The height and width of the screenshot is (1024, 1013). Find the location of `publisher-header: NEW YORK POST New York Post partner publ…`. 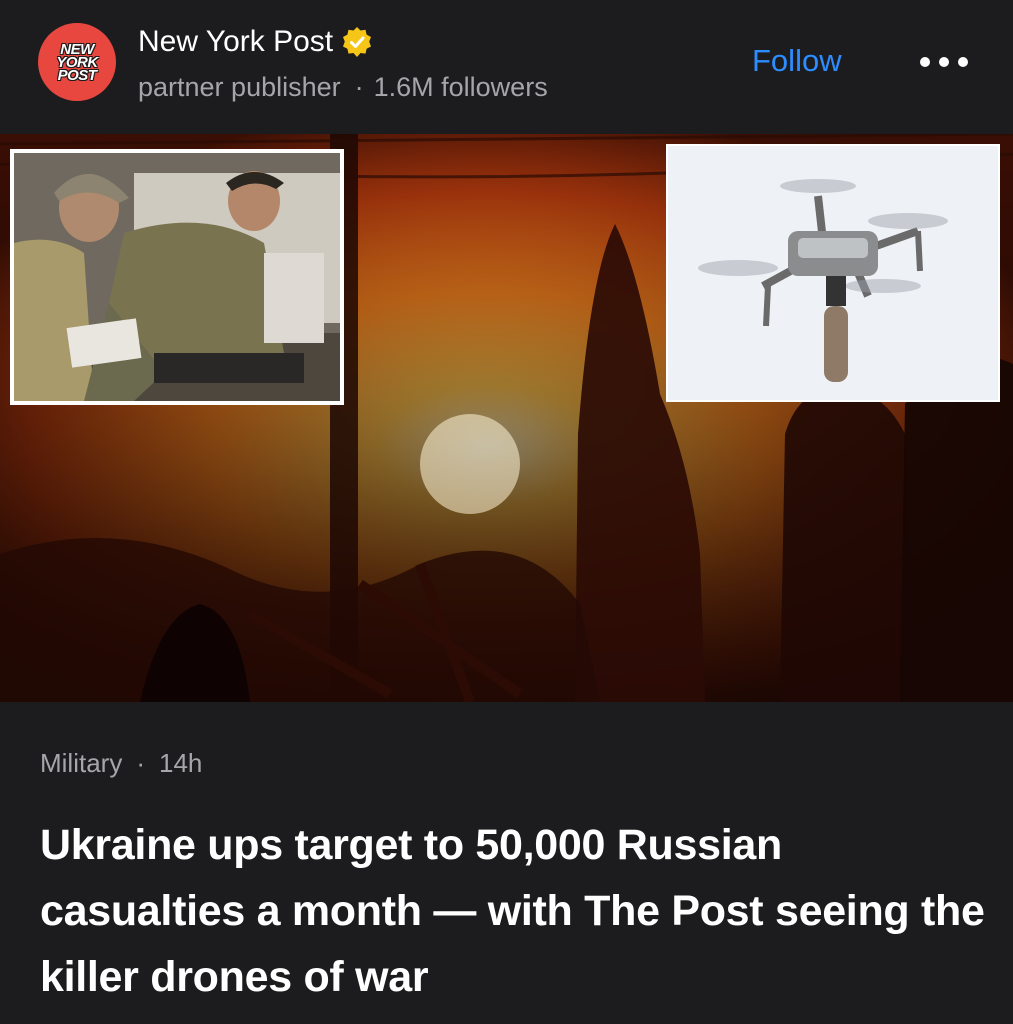

publisher-header: NEW YORK POST New York Post partner publ… is located at coordinates (506, 67).